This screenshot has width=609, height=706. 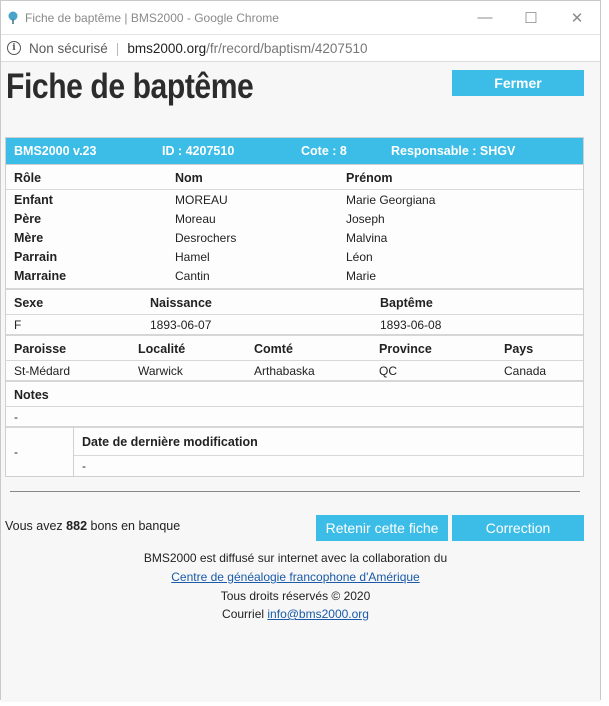 What do you see at coordinates (405, 349) in the screenshot?
I see `col-province: Province` at bounding box center [405, 349].